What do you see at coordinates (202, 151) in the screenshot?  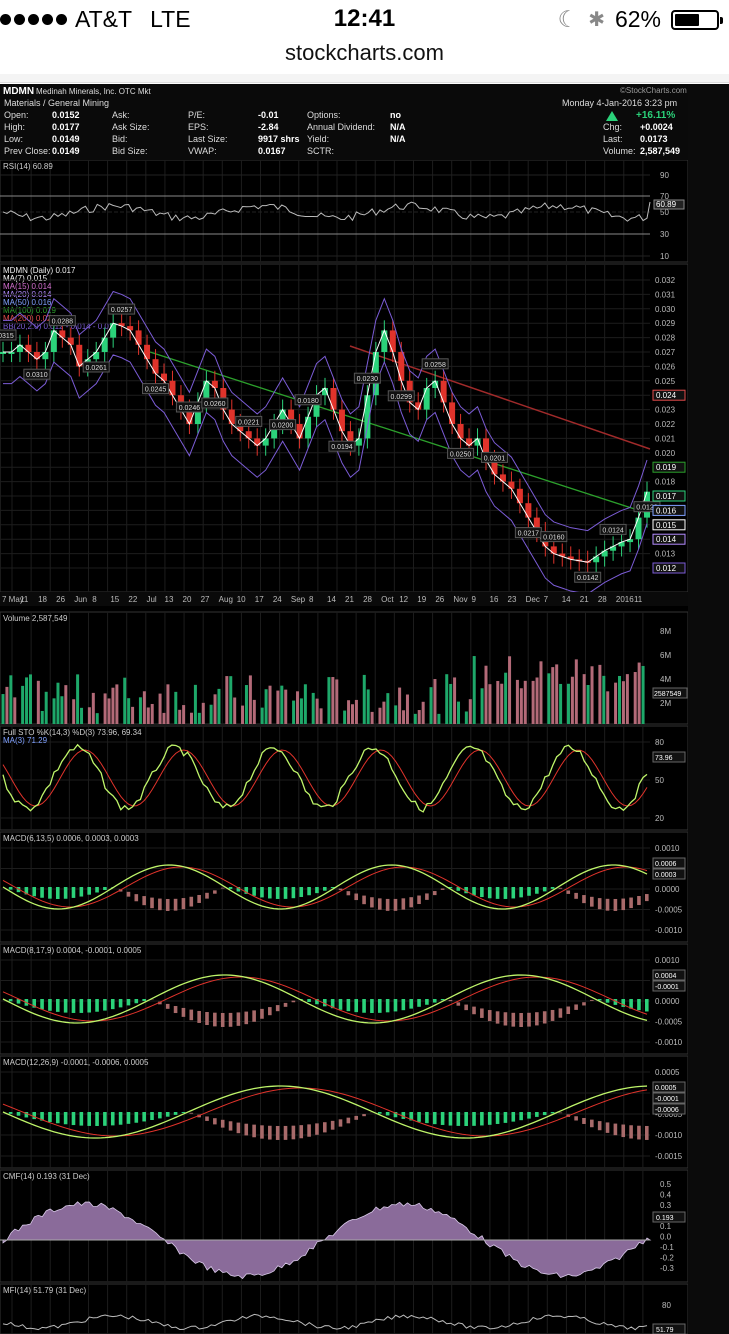 I see `stat-label: VWAP:` at bounding box center [202, 151].